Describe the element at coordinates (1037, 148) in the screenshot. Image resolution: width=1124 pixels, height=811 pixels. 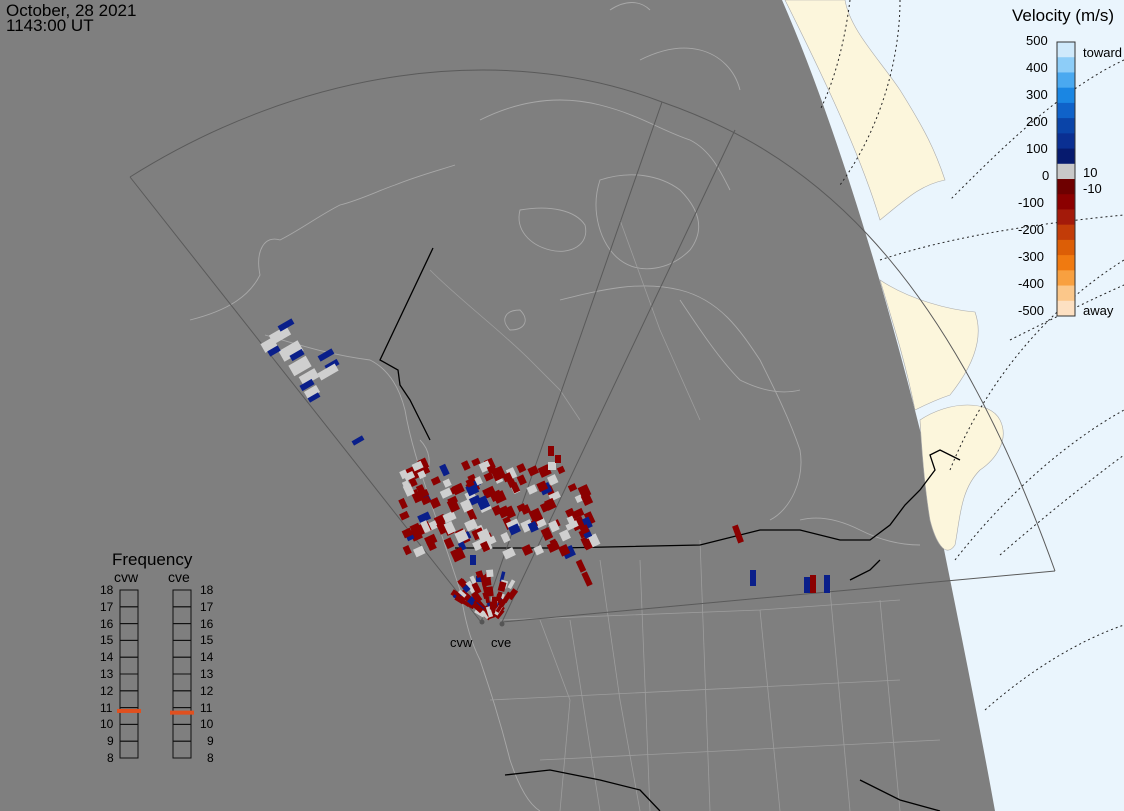
I see `velocity-tick-label: 100` at that location.